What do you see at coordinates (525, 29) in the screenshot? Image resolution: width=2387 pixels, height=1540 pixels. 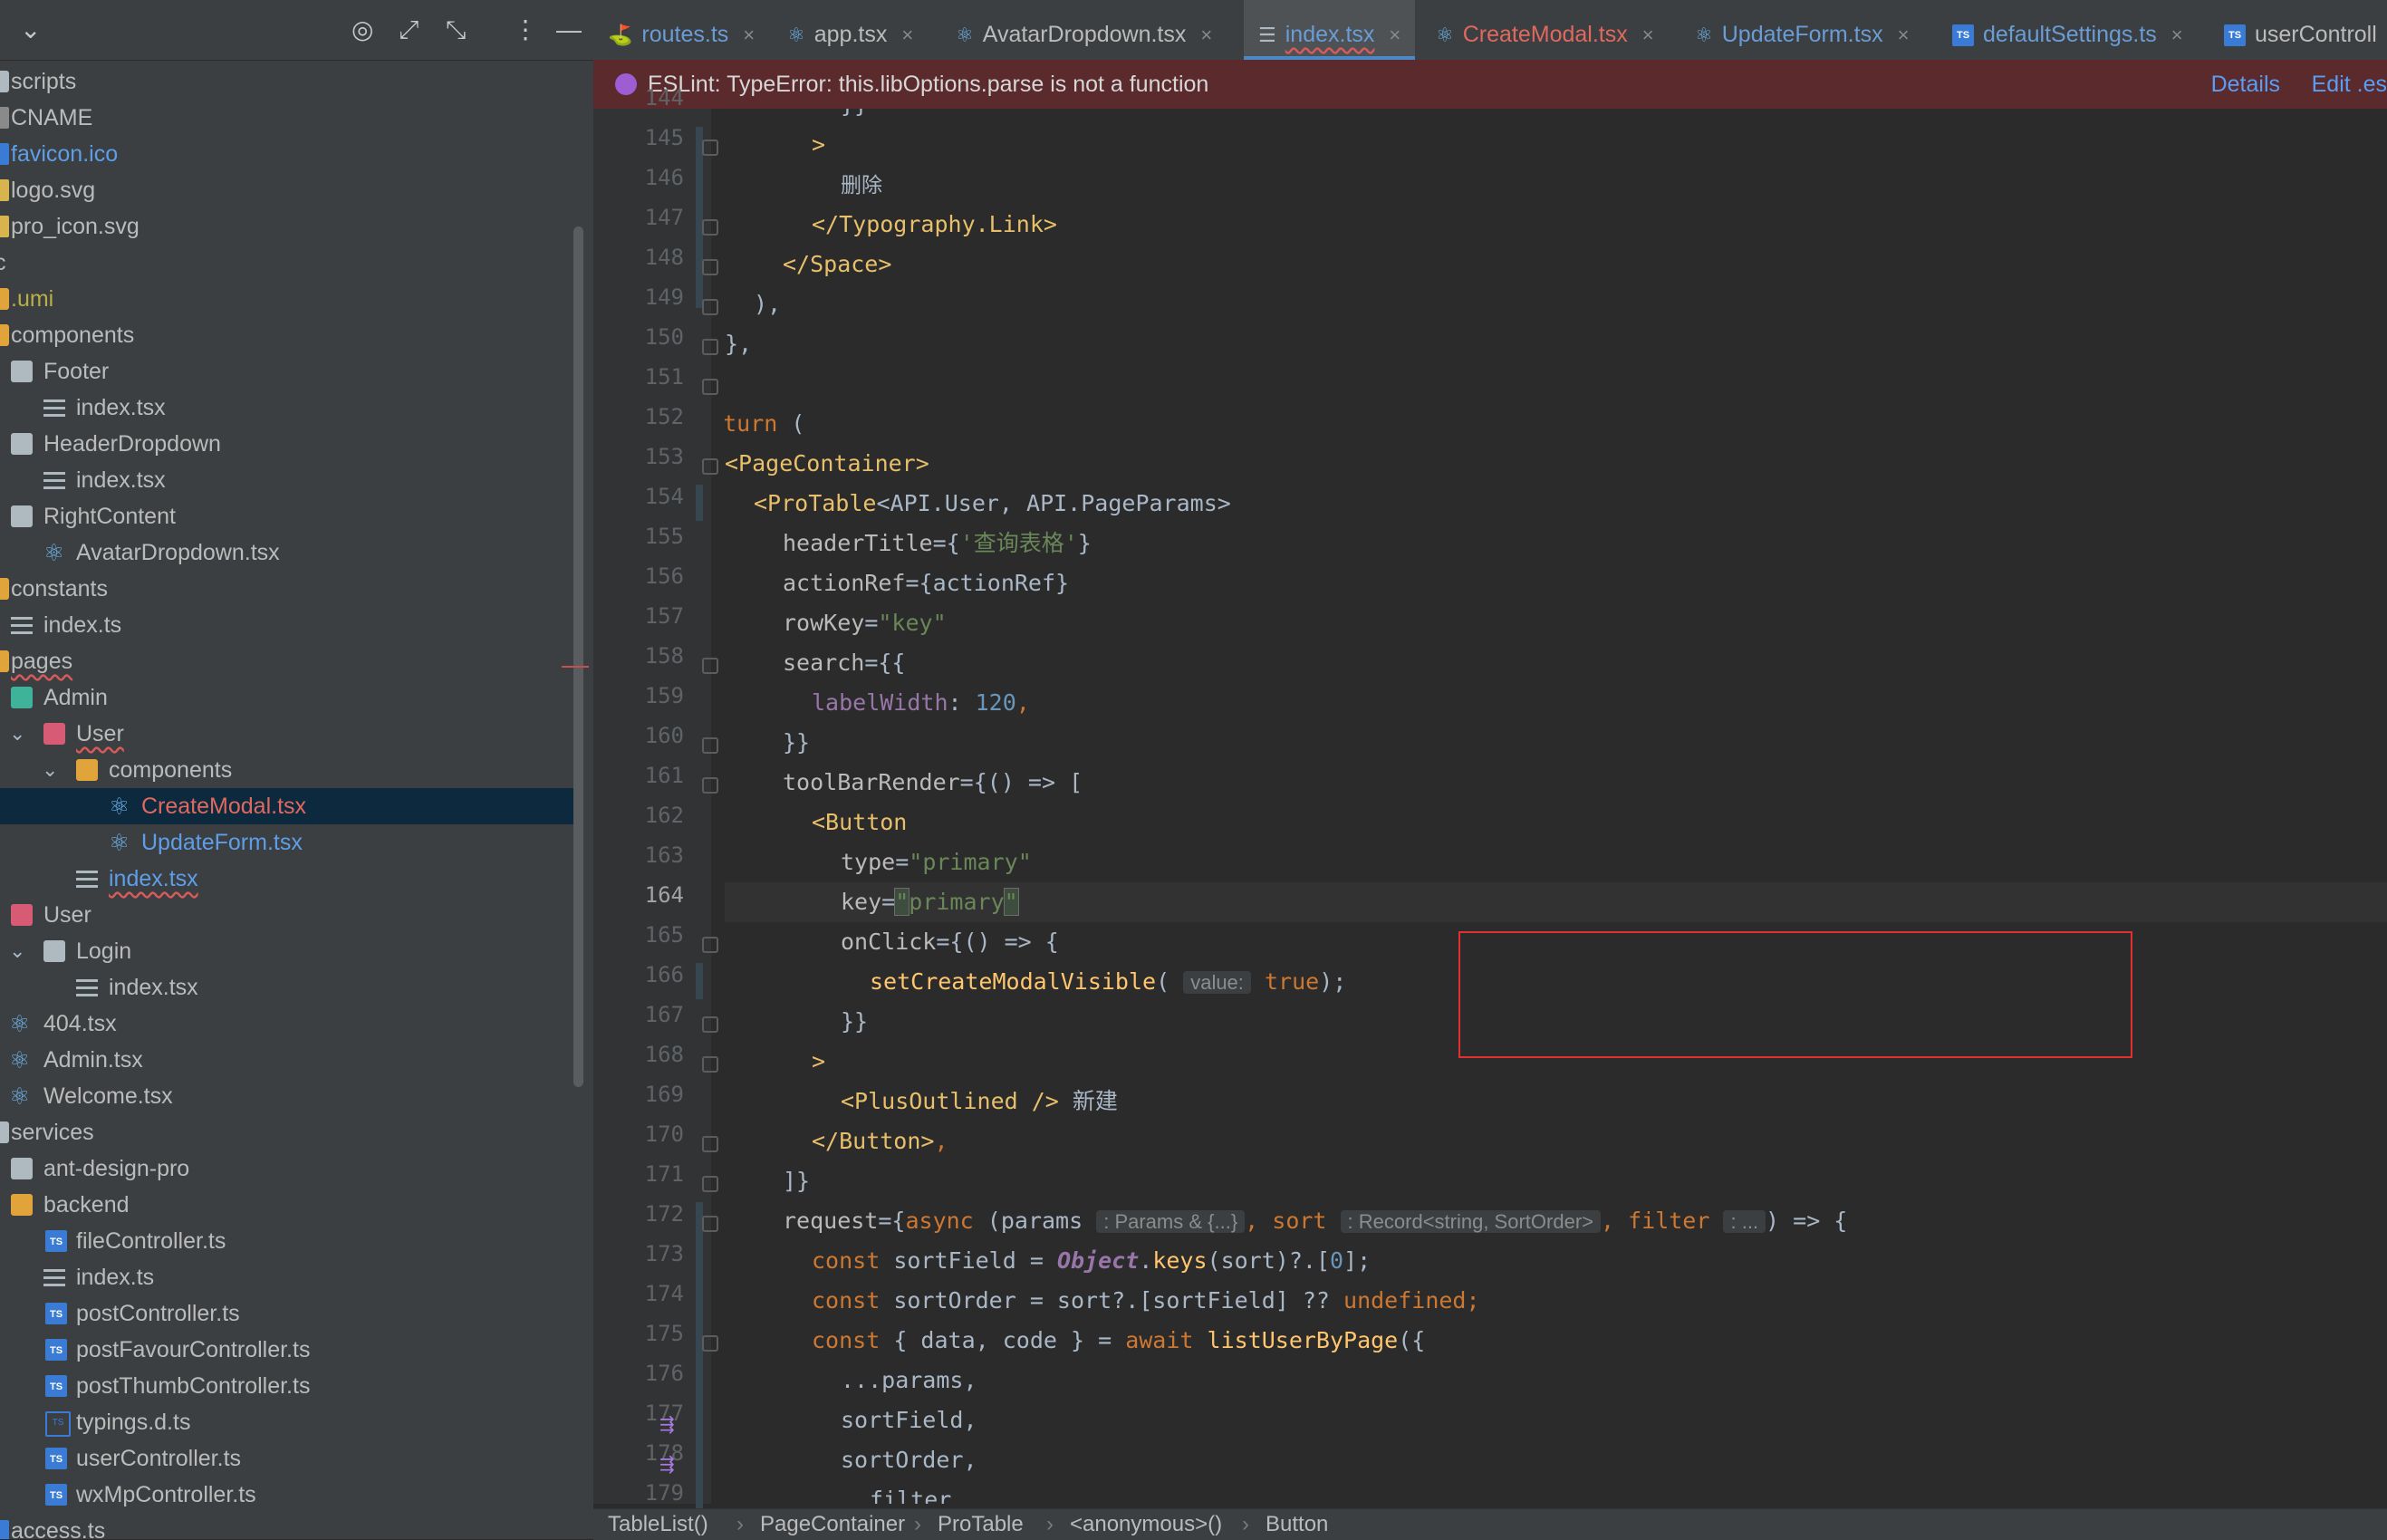 I see `more-options-icon: ⋮` at bounding box center [525, 29].